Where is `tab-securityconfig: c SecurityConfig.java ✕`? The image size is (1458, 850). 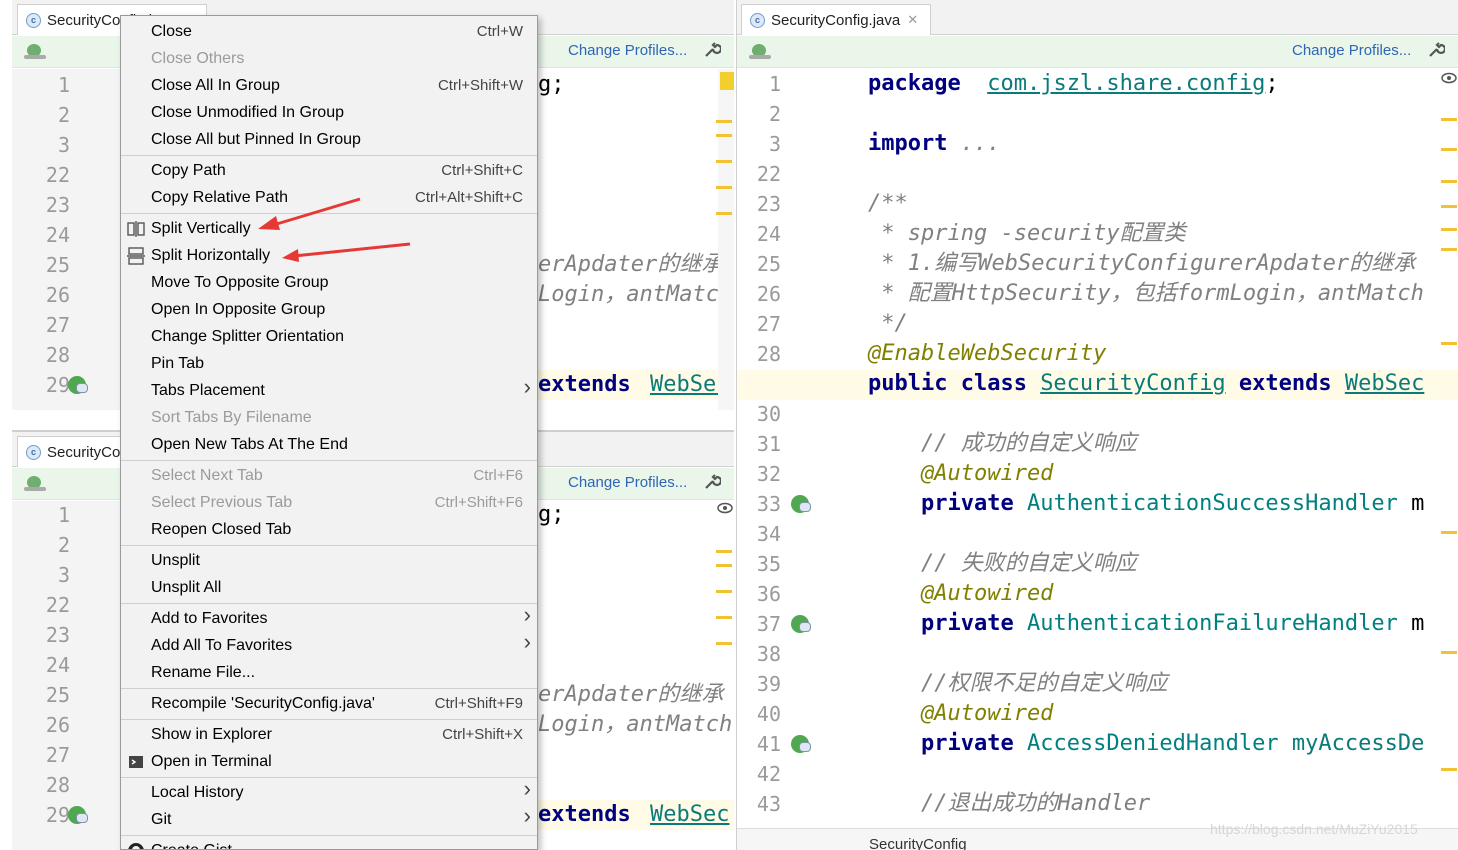
tab-securityconfig: c SecurityConfig.java ✕ is located at coordinates (836, 19).